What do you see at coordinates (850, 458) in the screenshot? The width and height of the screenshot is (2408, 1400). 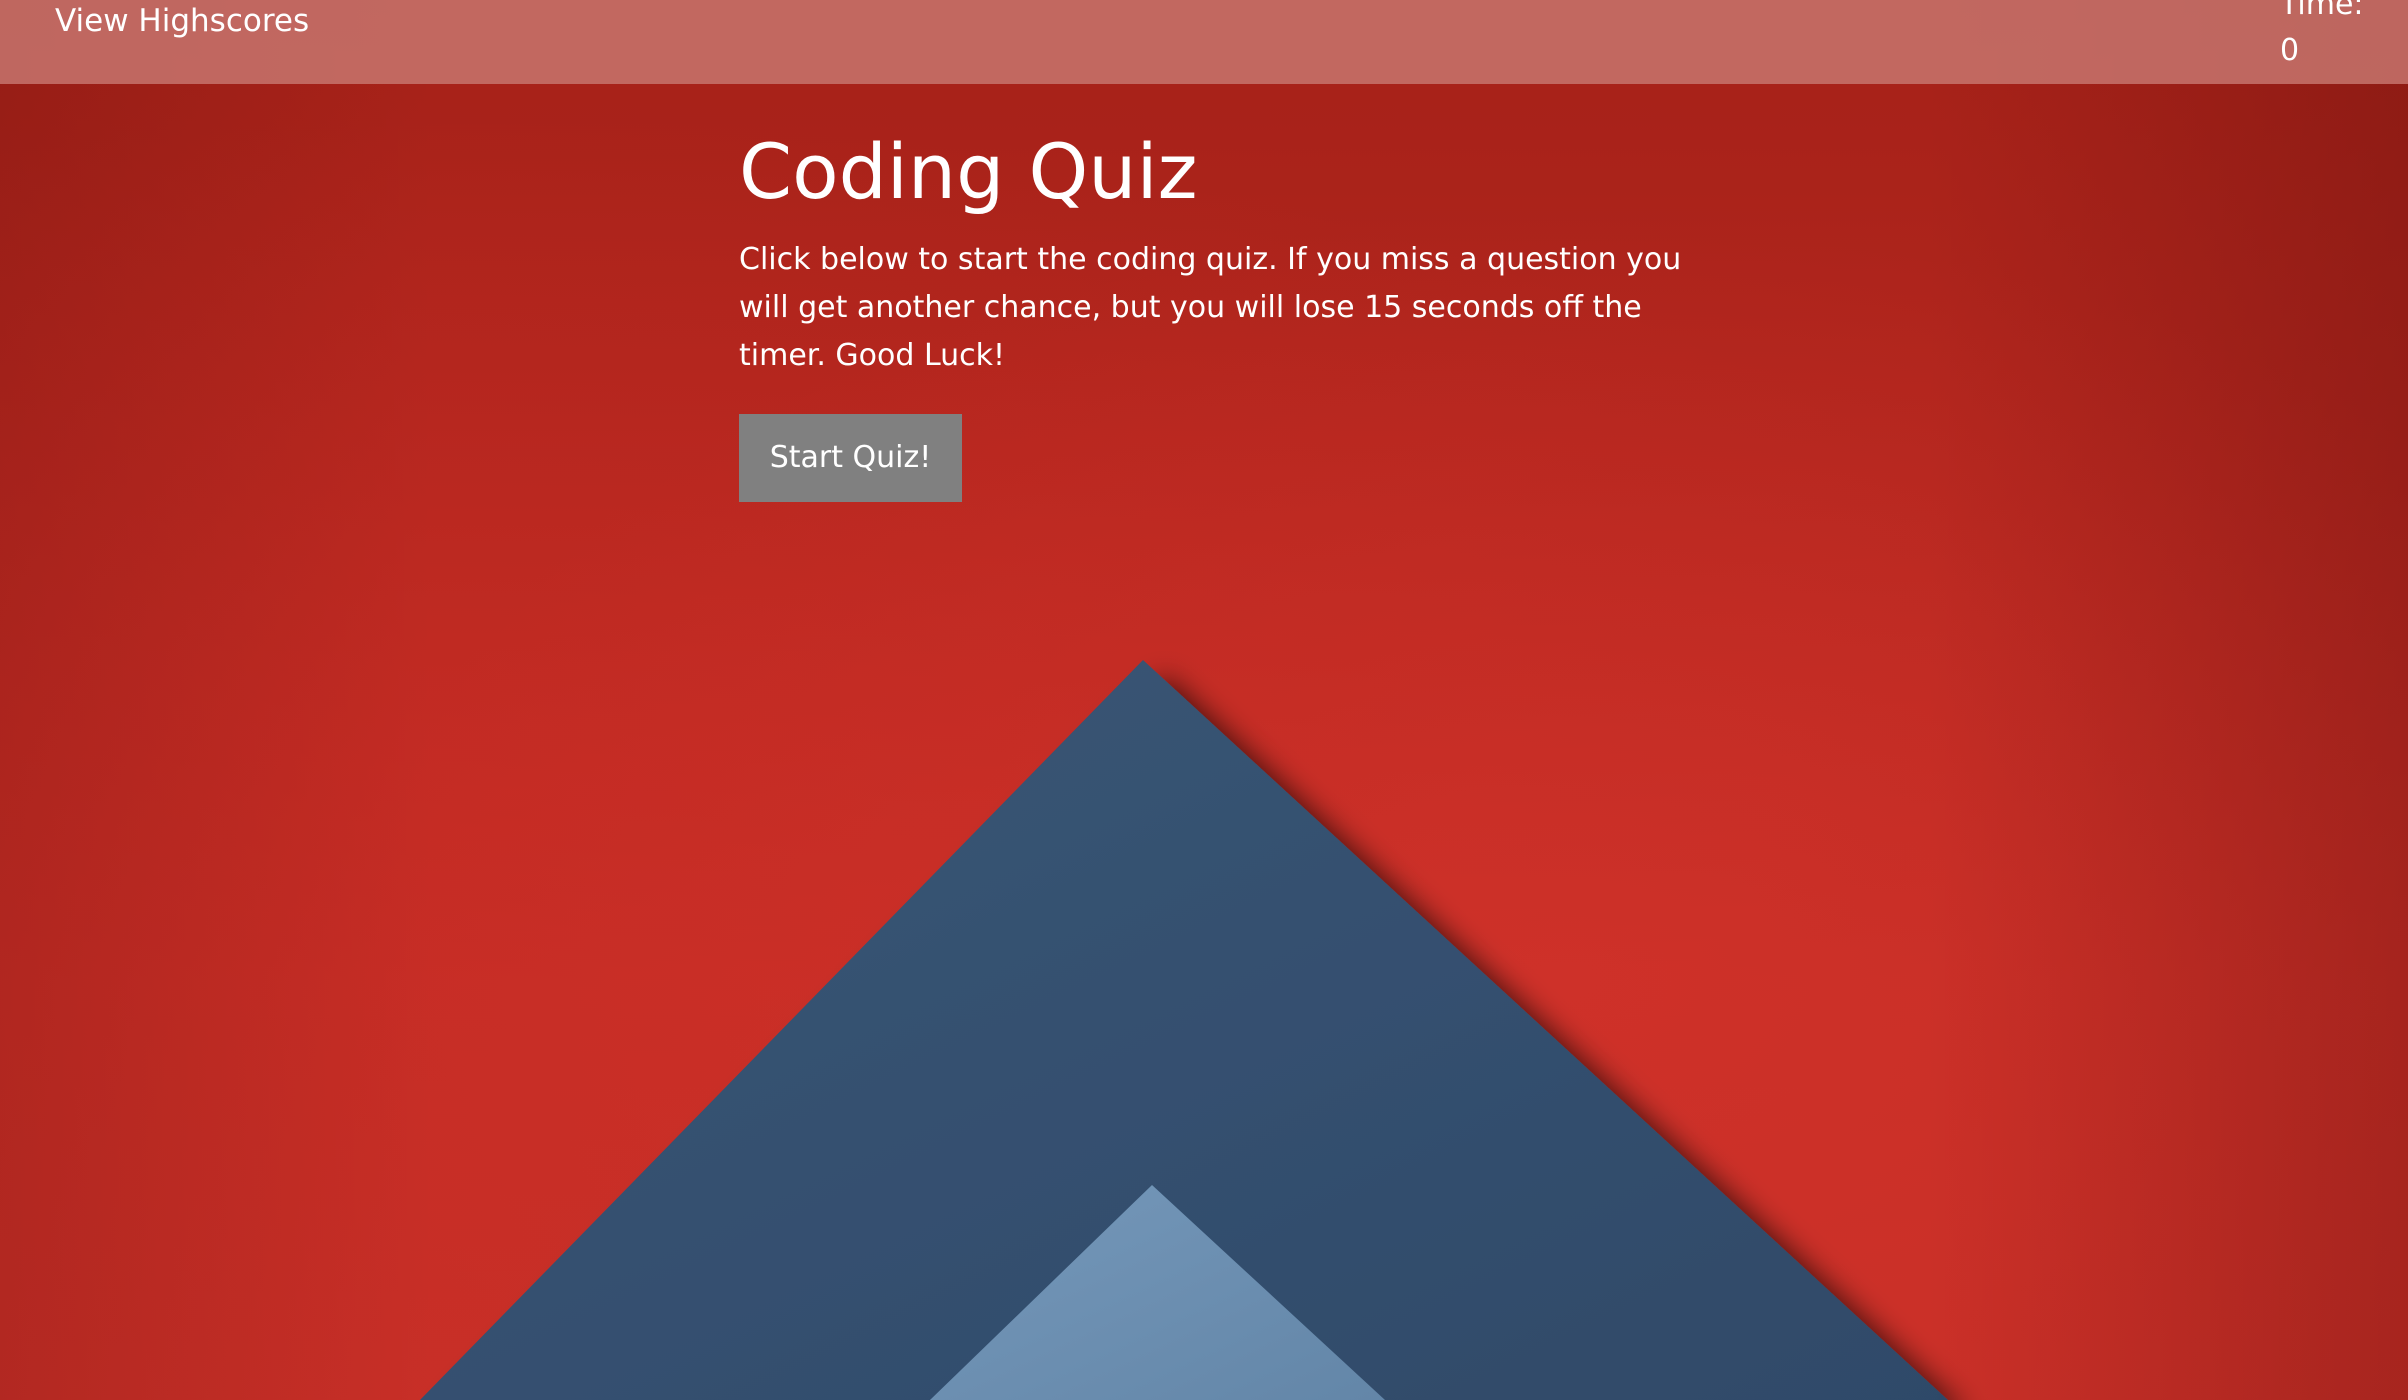 I see `start-quiz-button: Start Quiz!` at bounding box center [850, 458].